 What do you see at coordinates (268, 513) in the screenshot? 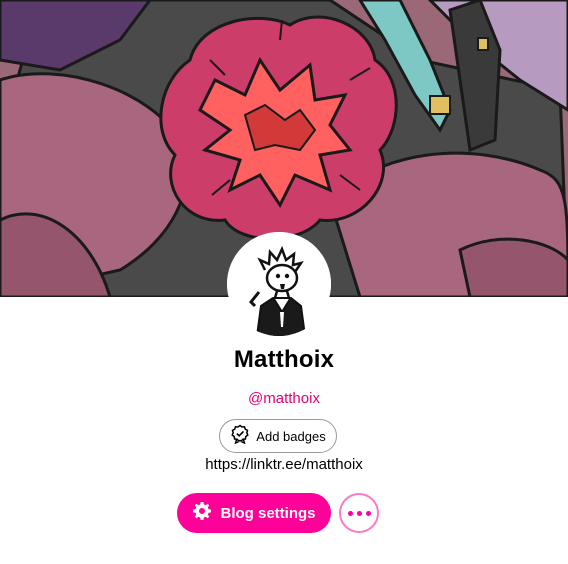
I see `blog-settings-label: Blog settings` at bounding box center [268, 513].